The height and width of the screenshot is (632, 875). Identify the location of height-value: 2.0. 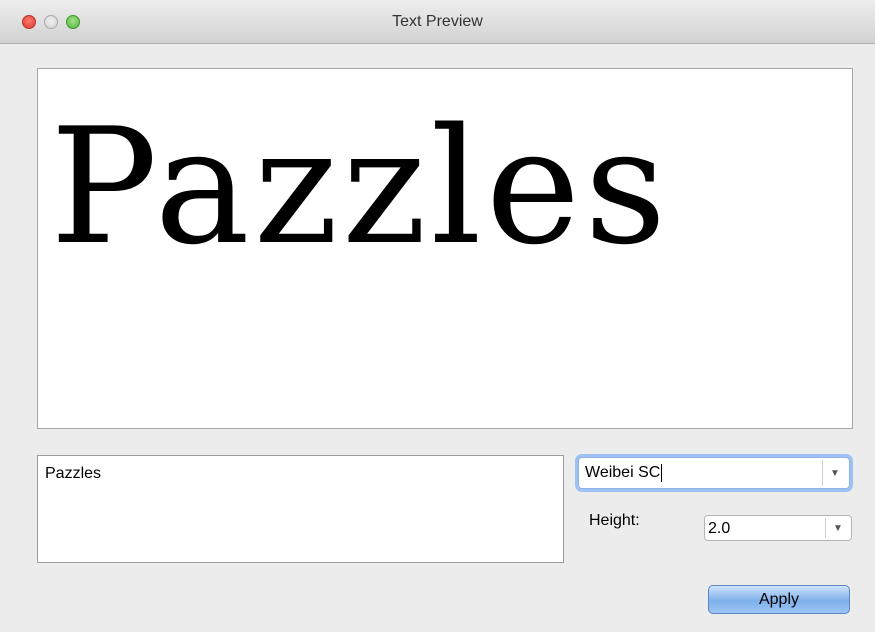
(719, 529).